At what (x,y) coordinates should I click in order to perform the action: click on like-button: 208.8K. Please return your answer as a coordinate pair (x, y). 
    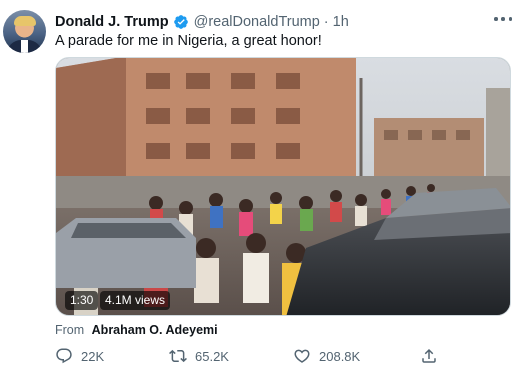
    Looking at the image, I should click on (326, 356).